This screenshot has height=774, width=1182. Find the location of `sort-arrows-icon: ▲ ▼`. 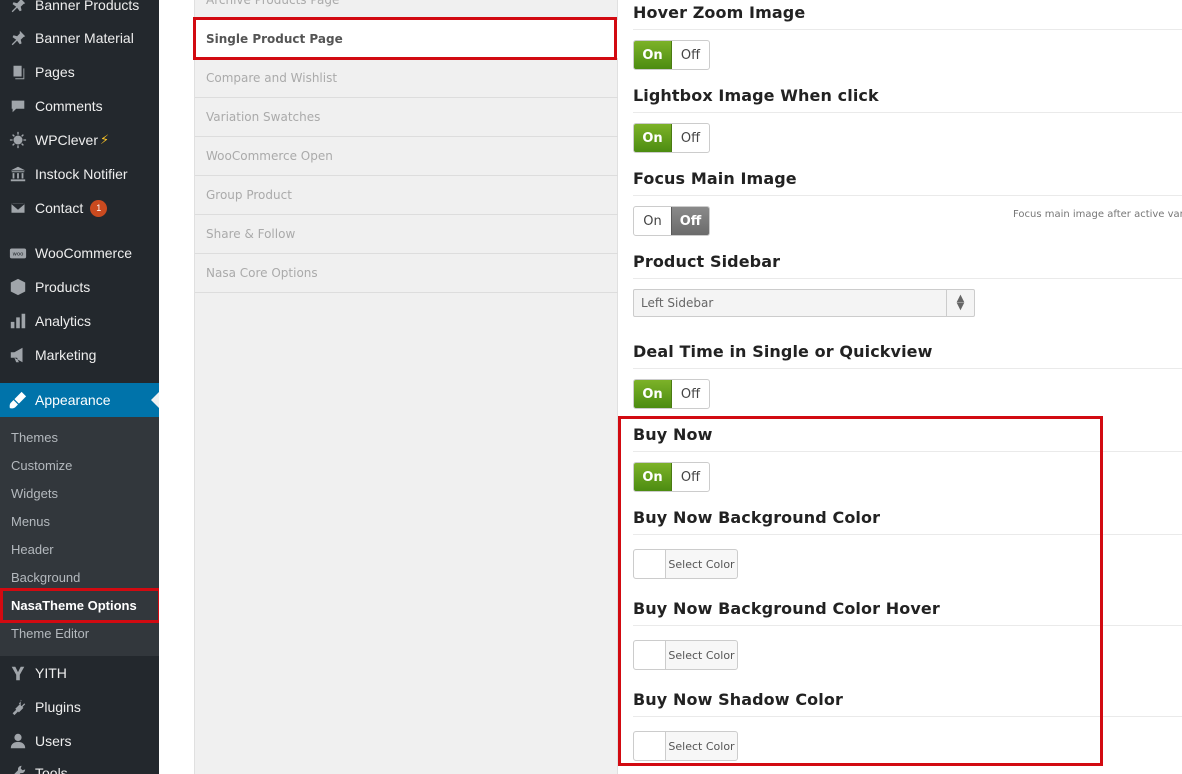

sort-arrows-icon: ▲ ▼ is located at coordinates (960, 303).